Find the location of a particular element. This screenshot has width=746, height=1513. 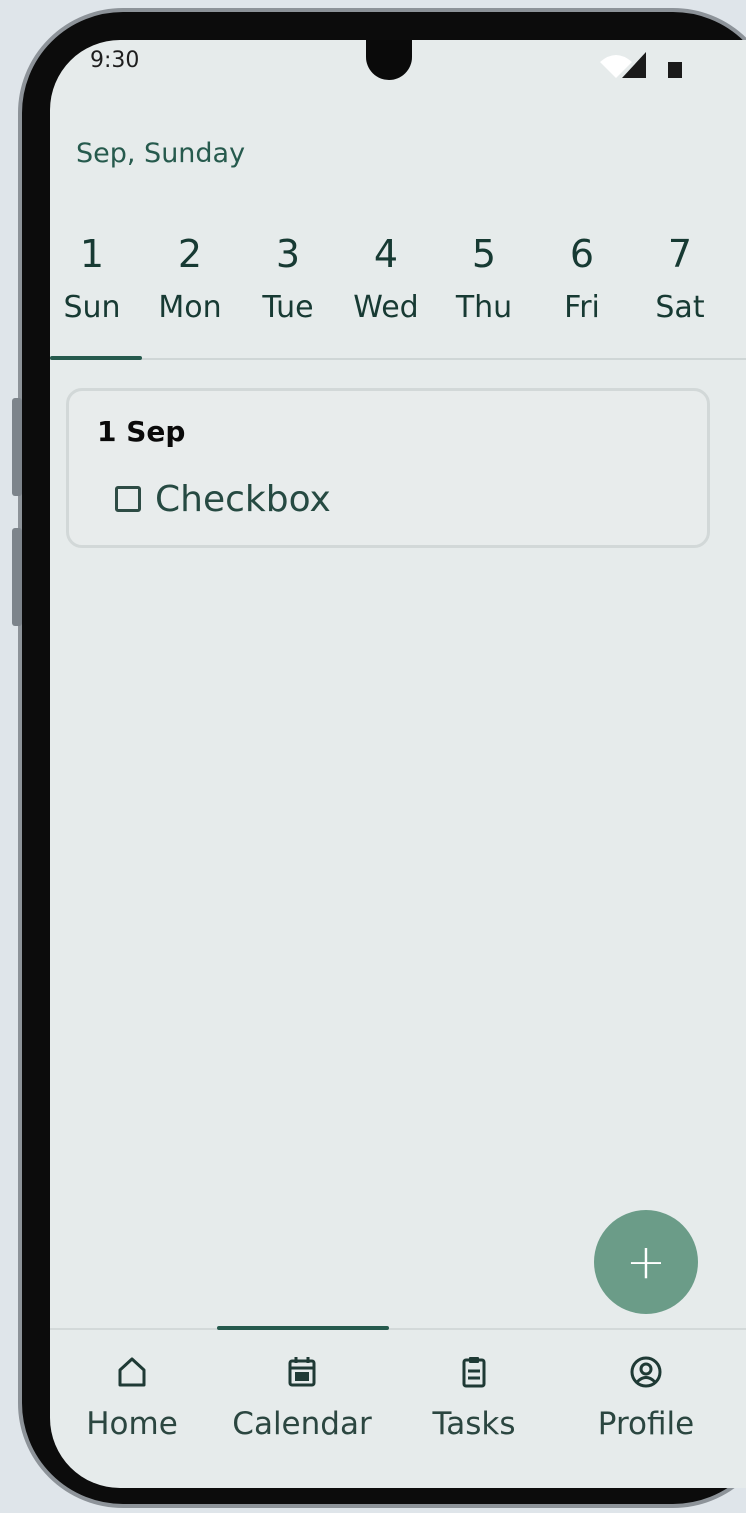

volume-down-button is located at coordinates (17, 577).